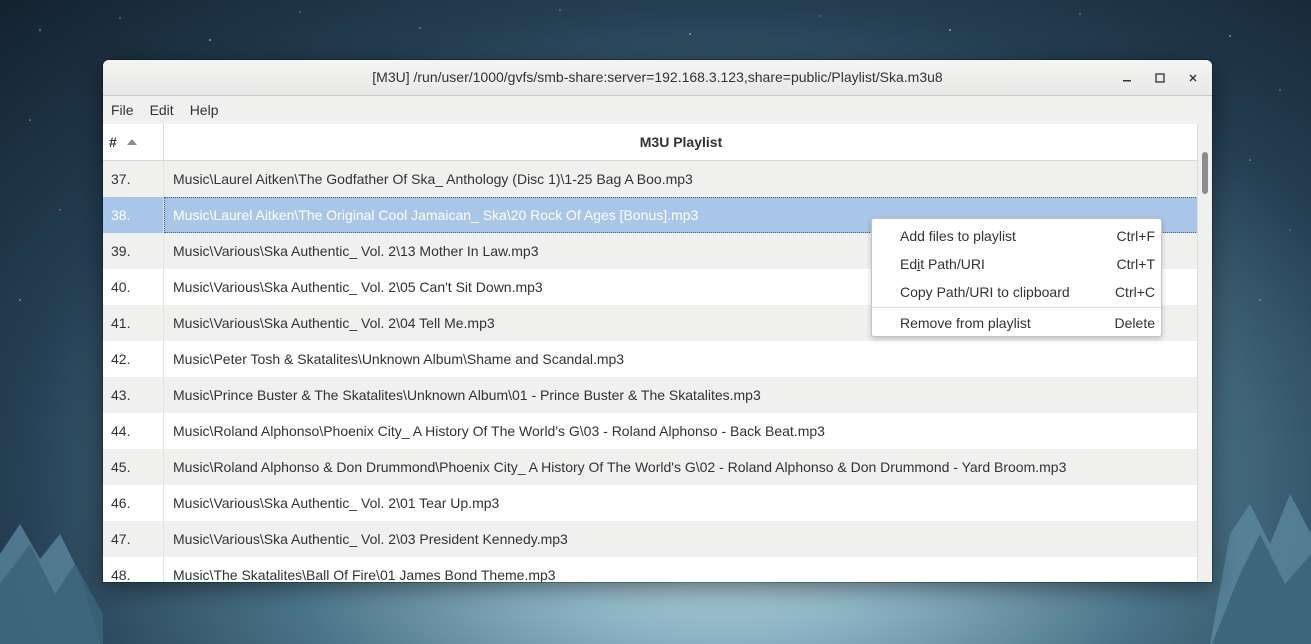 The image size is (1311, 644). I want to click on row-number: 41., so click(133, 323).